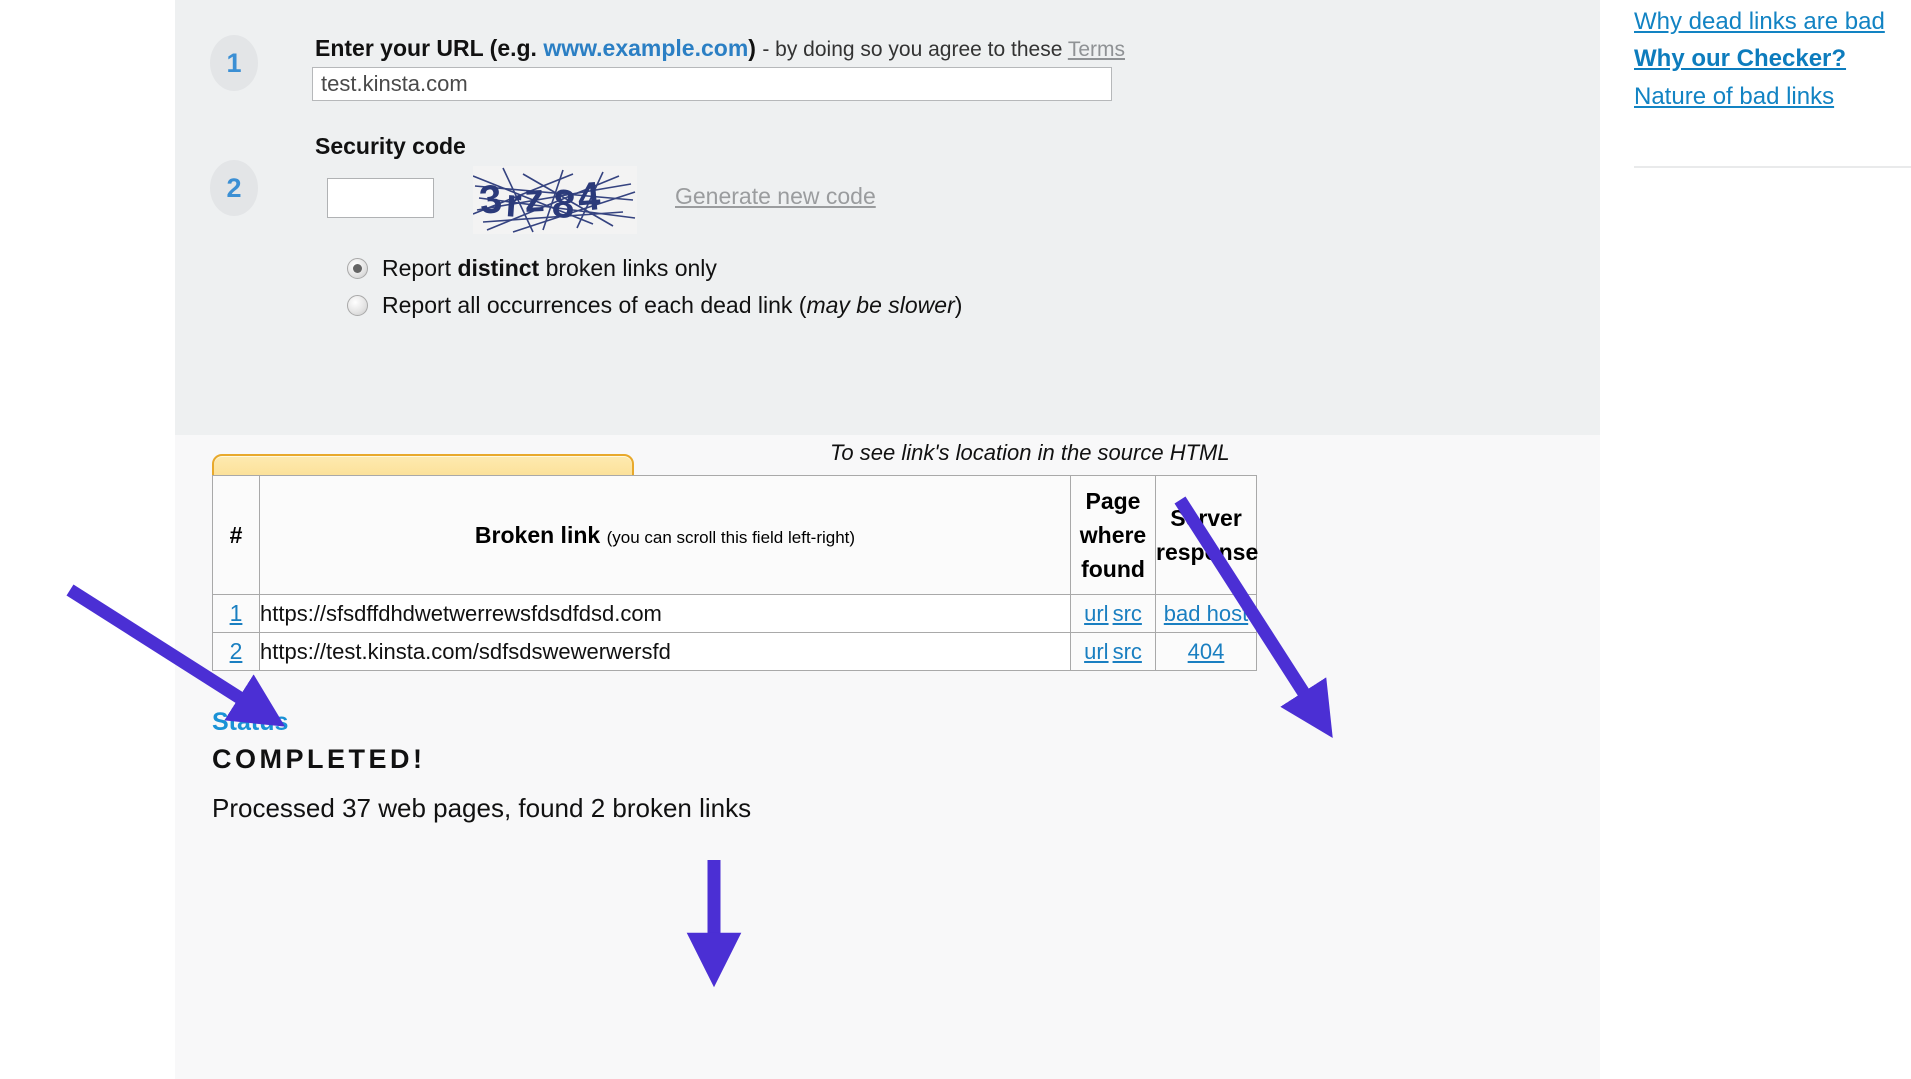 Image resolution: width=1911 pixels, height=1079 pixels. Describe the element at coordinates (1759, 22) in the screenshot. I see `sidebar-link-why-dead-links-are-bad: Why dead links are bad` at that location.